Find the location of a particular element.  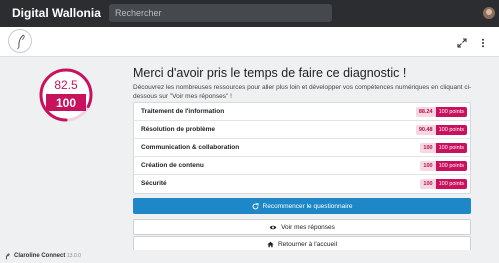

view-answers-button: Voir mes réponses is located at coordinates (302, 227).